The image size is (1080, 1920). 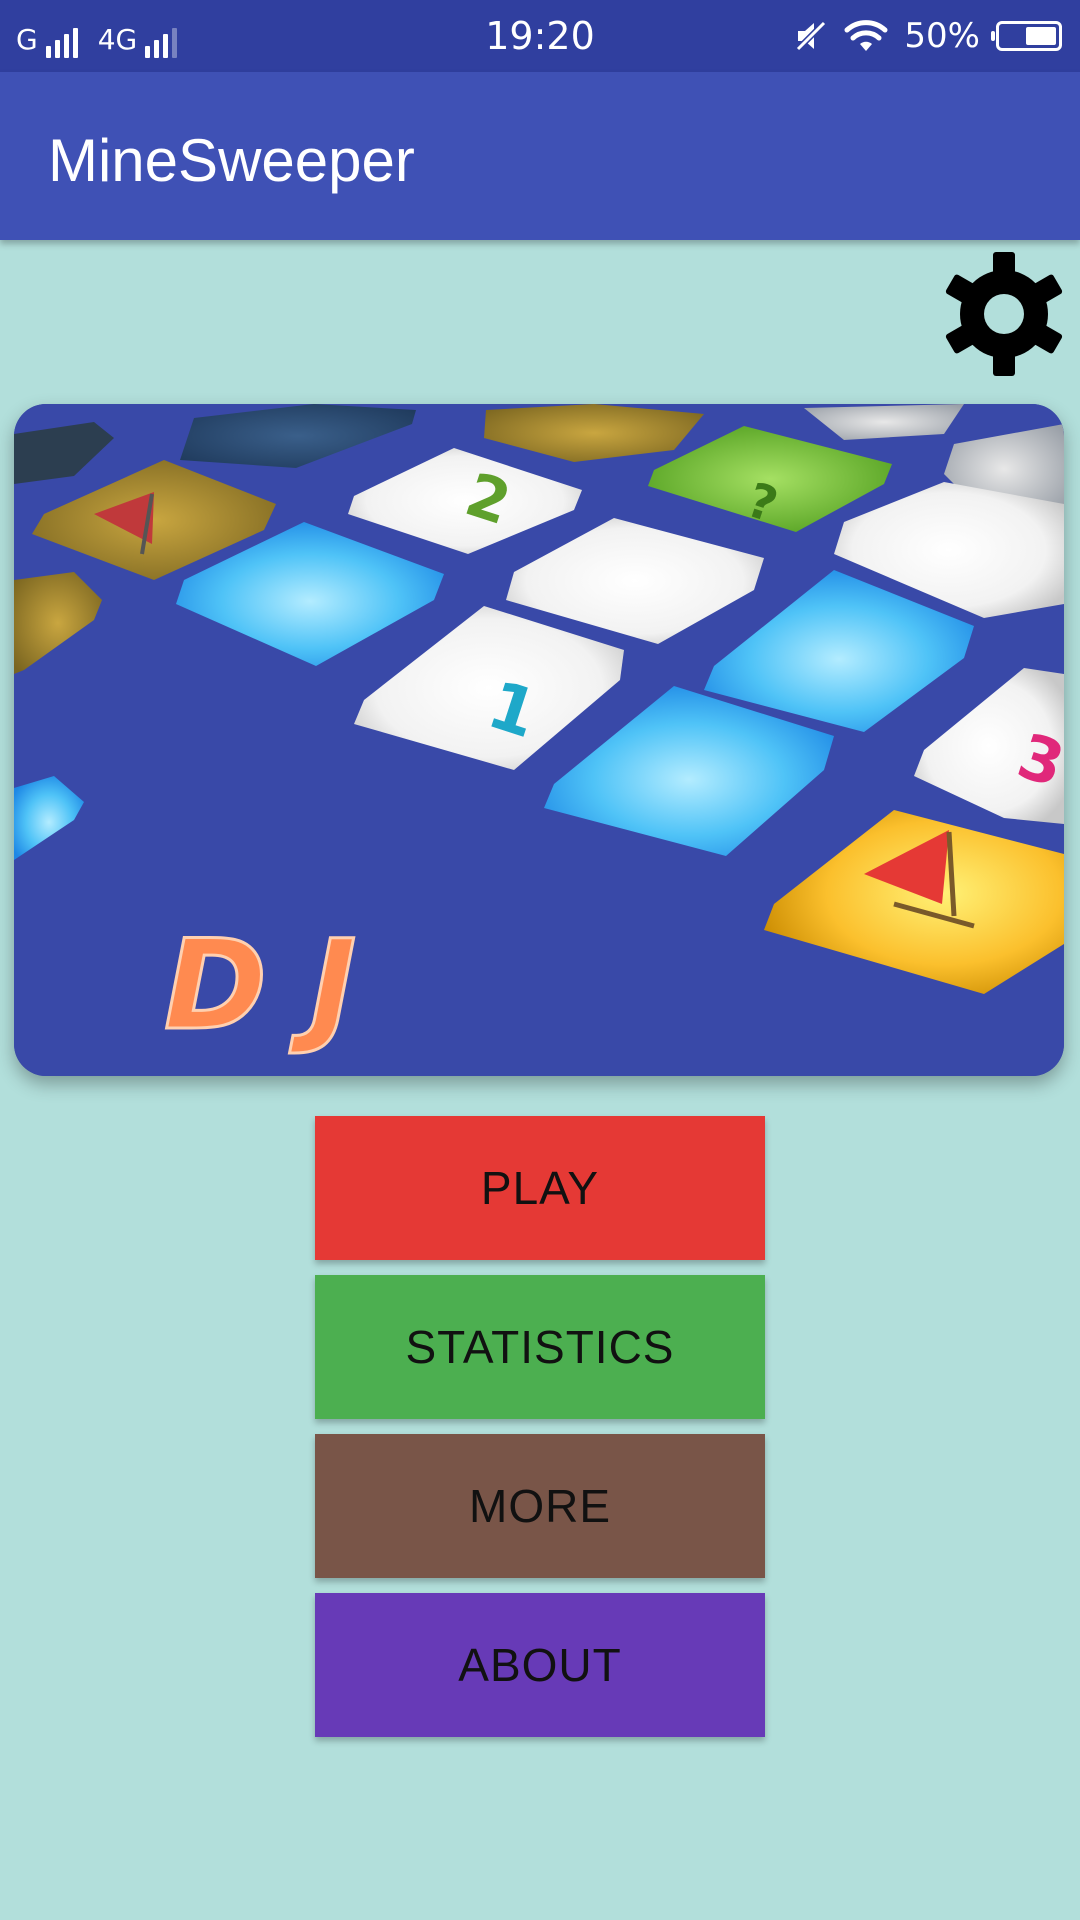 I want to click on settings-button, so click(x=1004, y=314).